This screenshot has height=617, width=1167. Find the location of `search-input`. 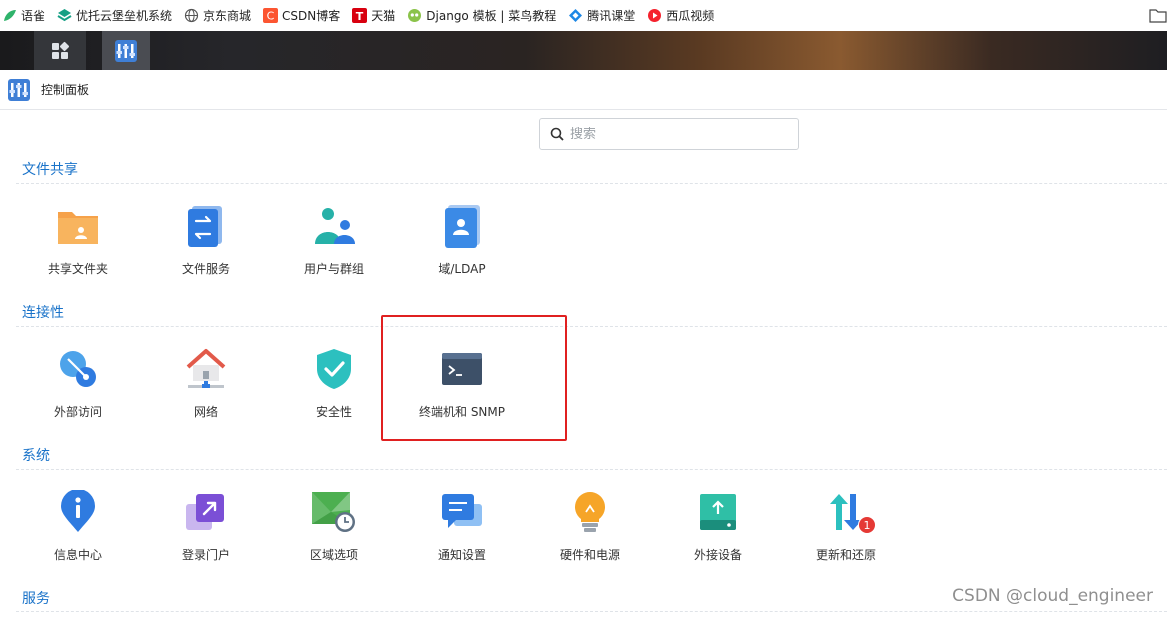

search-input is located at coordinates (670, 134).